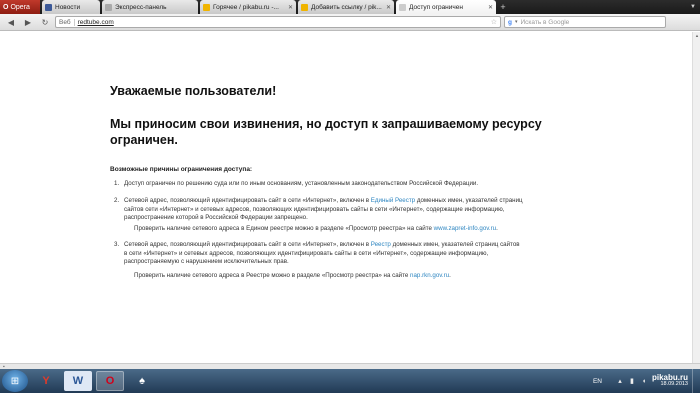 The width and height of the screenshot is (700, 393). I want to click on bookmark-star-icon: ☆, so click(494, 22).